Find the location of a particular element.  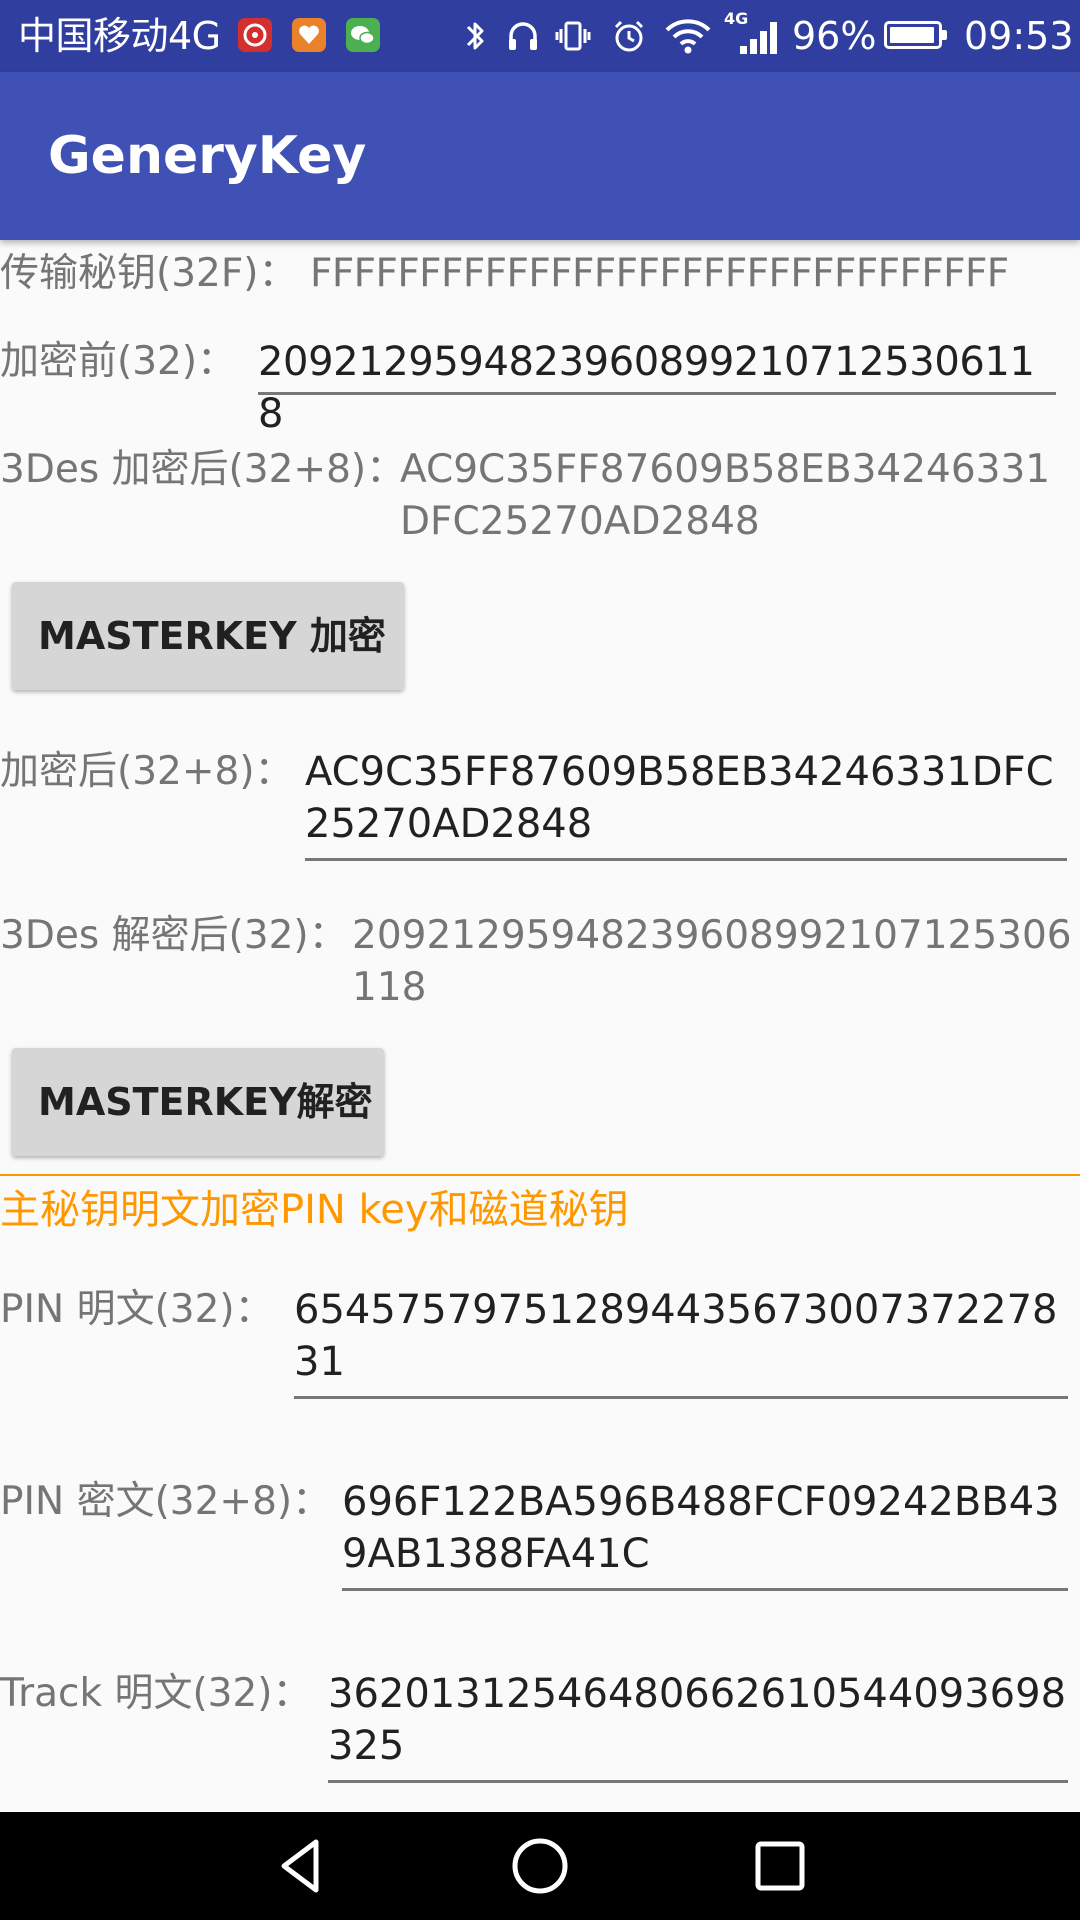

section-title: 主秘钥明文加密PIN key和磁道秘钥 is located at coordinates (314, 1210).